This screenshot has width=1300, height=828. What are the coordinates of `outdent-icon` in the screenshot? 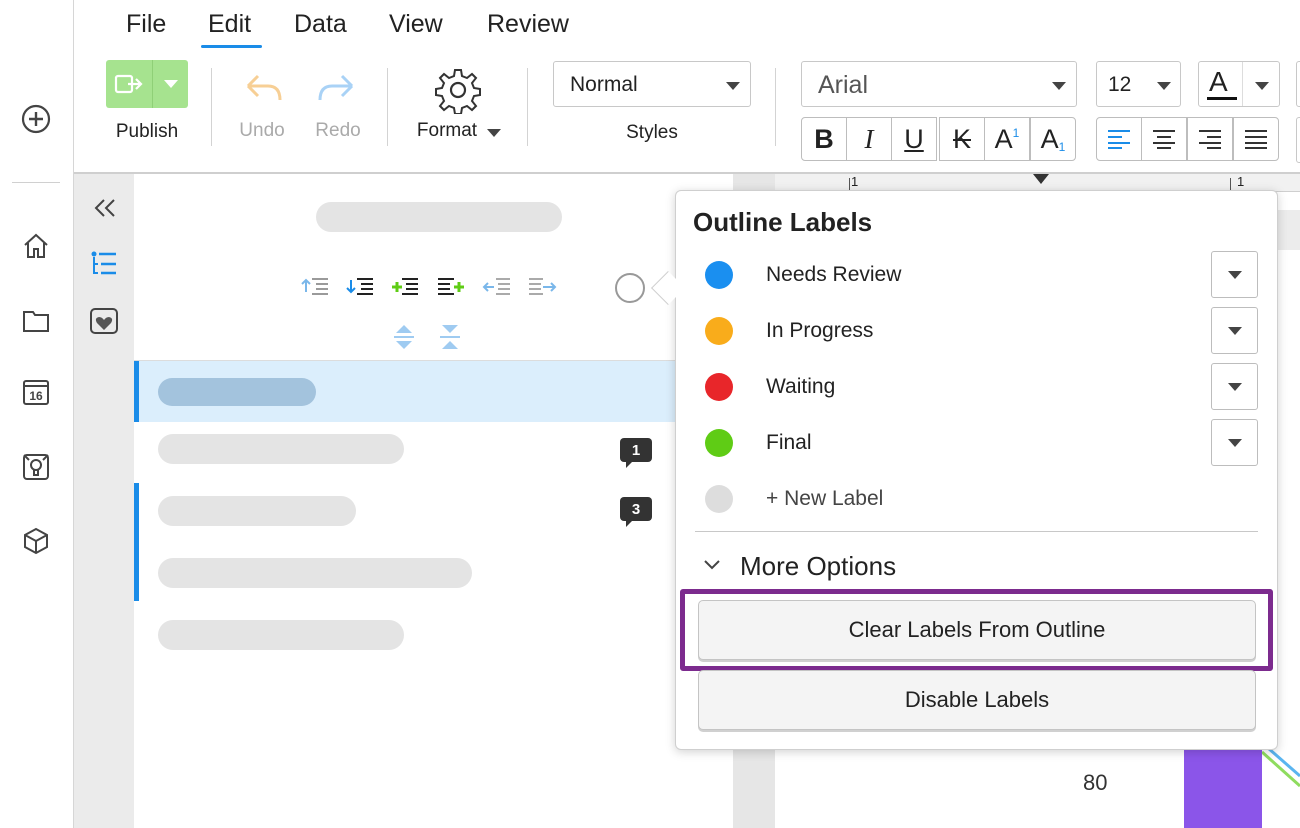 It's located at (497, 287).